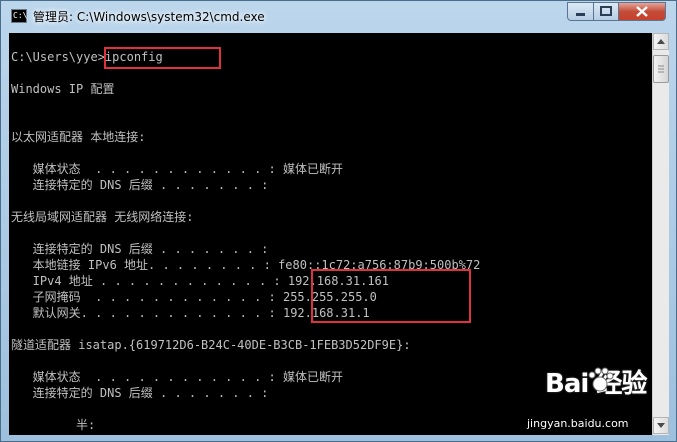 This screenshot has width=677, height=442. I want to click on title-bar: C:\ 管理员: C:\Windows\system32\cmd.exe, so click(338, 17).